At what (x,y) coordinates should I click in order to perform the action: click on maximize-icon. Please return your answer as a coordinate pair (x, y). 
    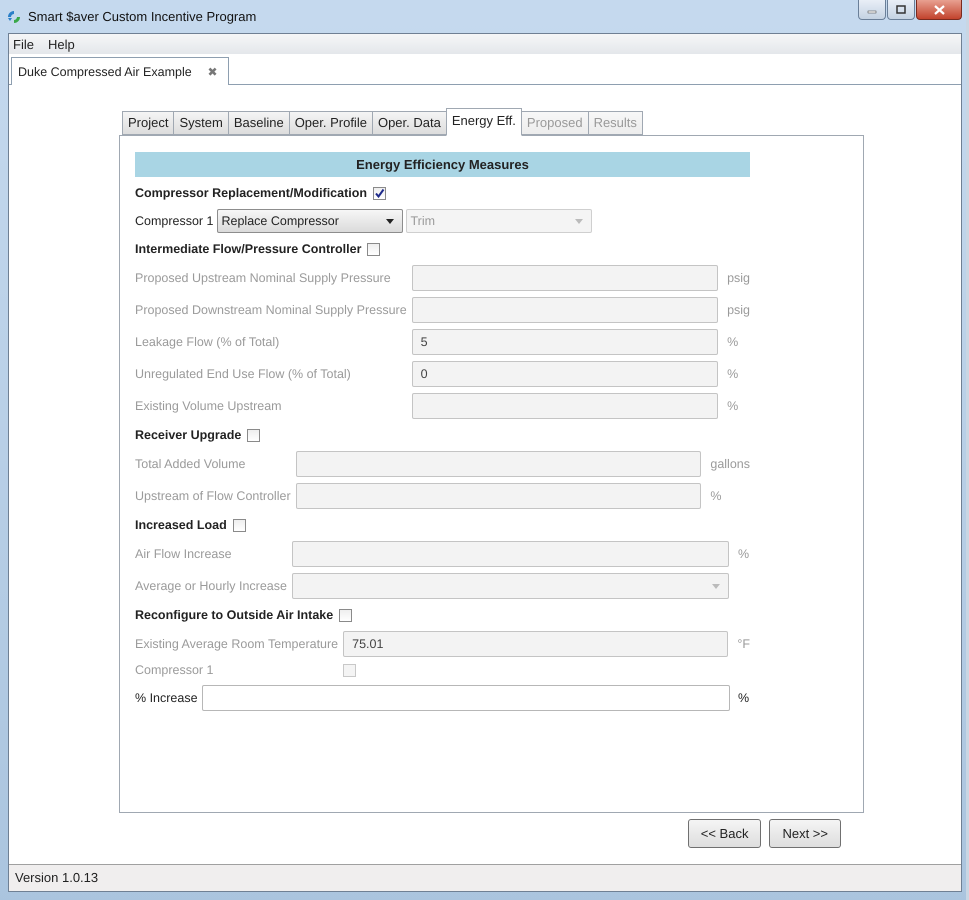
    Looking at the image, I should click on (901, 9).